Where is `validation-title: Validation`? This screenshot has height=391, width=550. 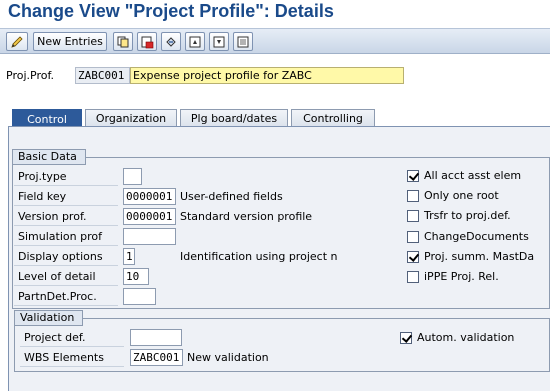 validation-title: Validation is located at coordinates (49, 318).